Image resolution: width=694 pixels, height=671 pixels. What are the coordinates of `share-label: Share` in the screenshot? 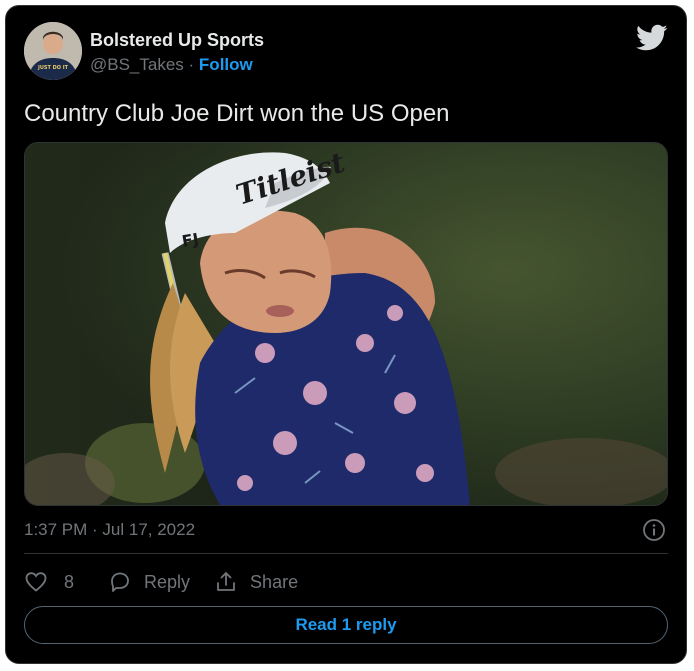 It's located at (274, 581).